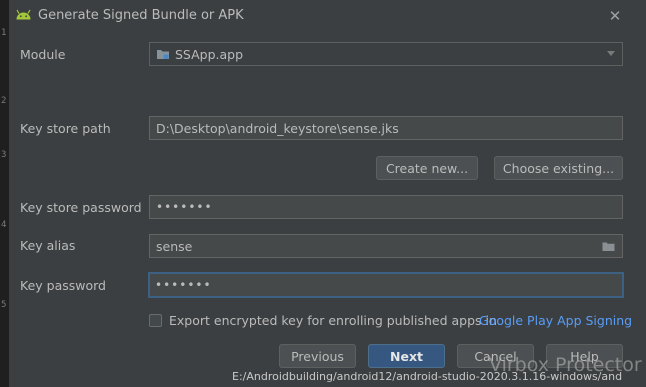  I want to click on previous-button: Previous, so click(317, 356).